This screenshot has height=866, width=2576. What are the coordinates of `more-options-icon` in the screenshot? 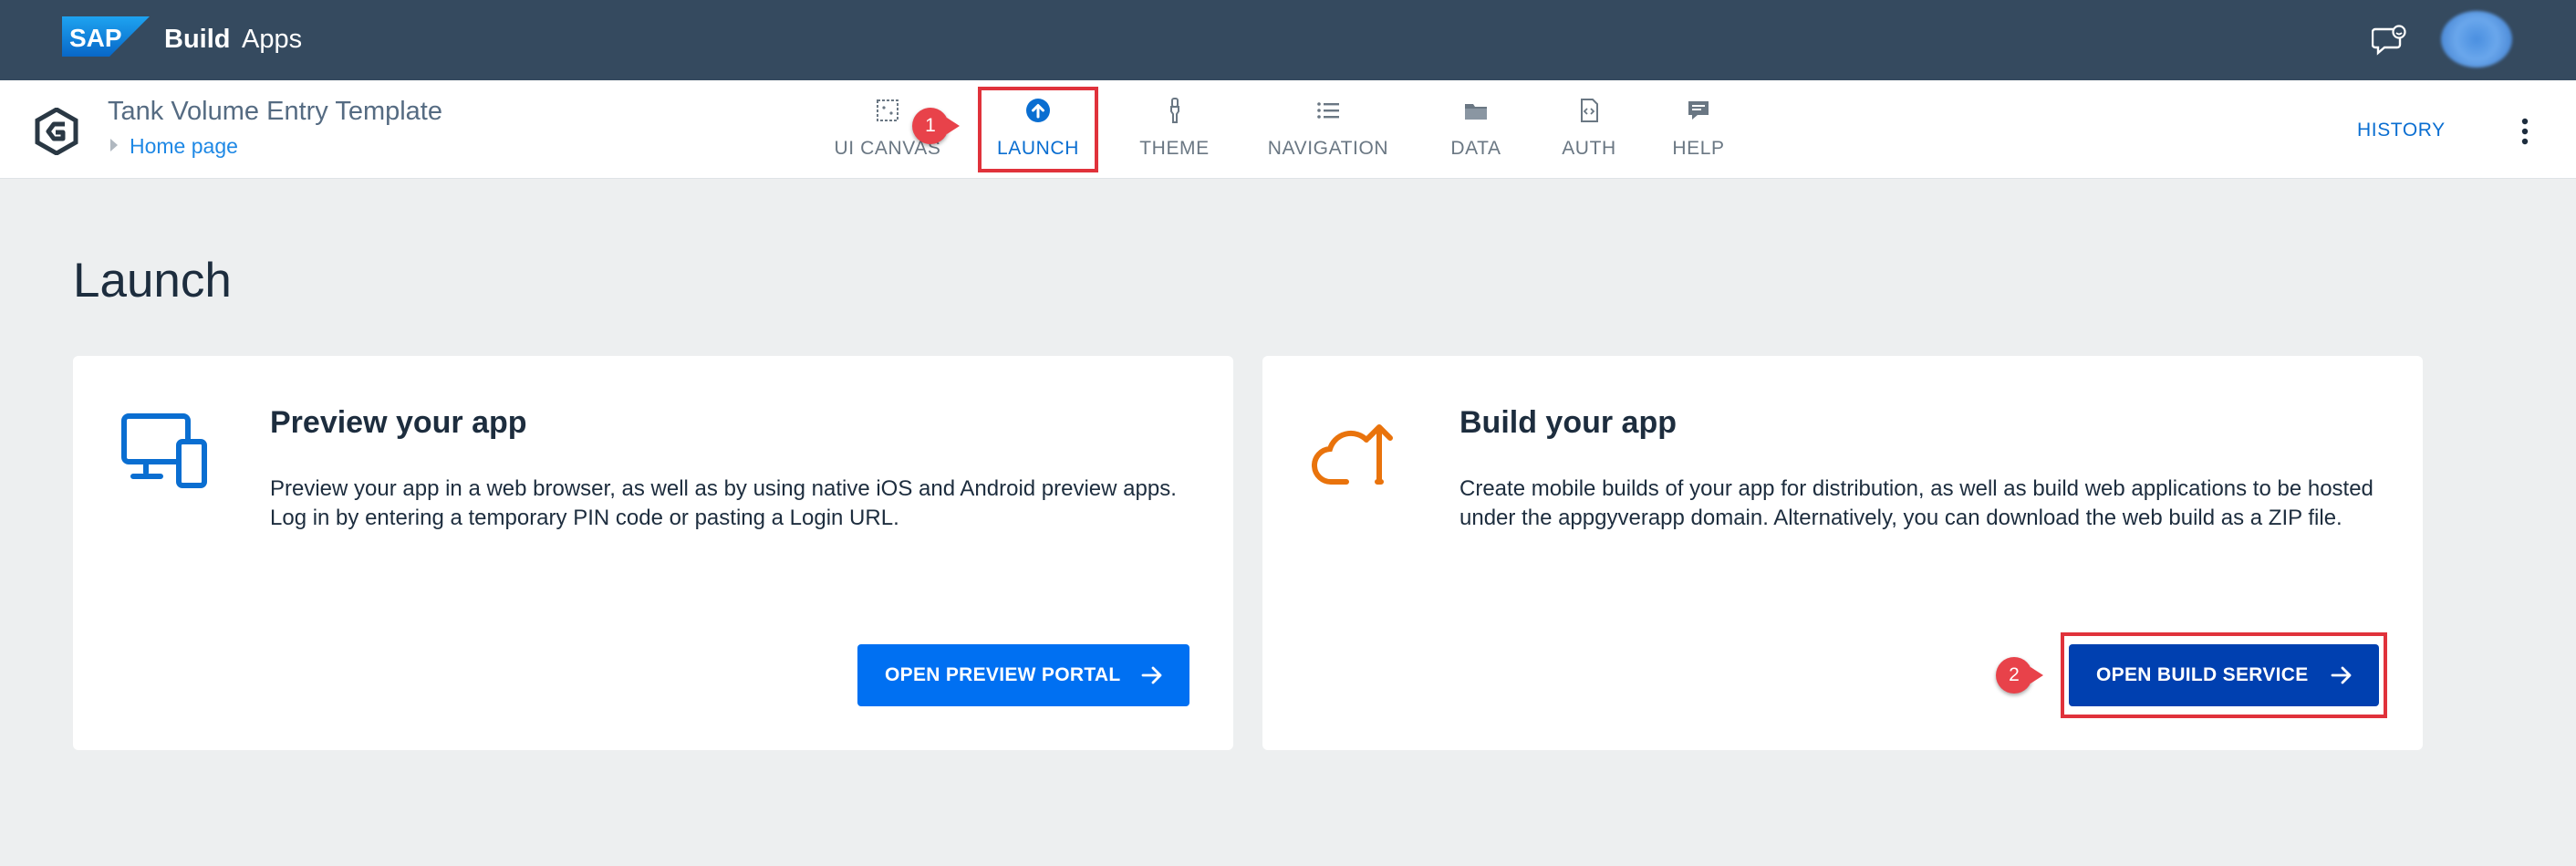 It's located at (2525, 131).